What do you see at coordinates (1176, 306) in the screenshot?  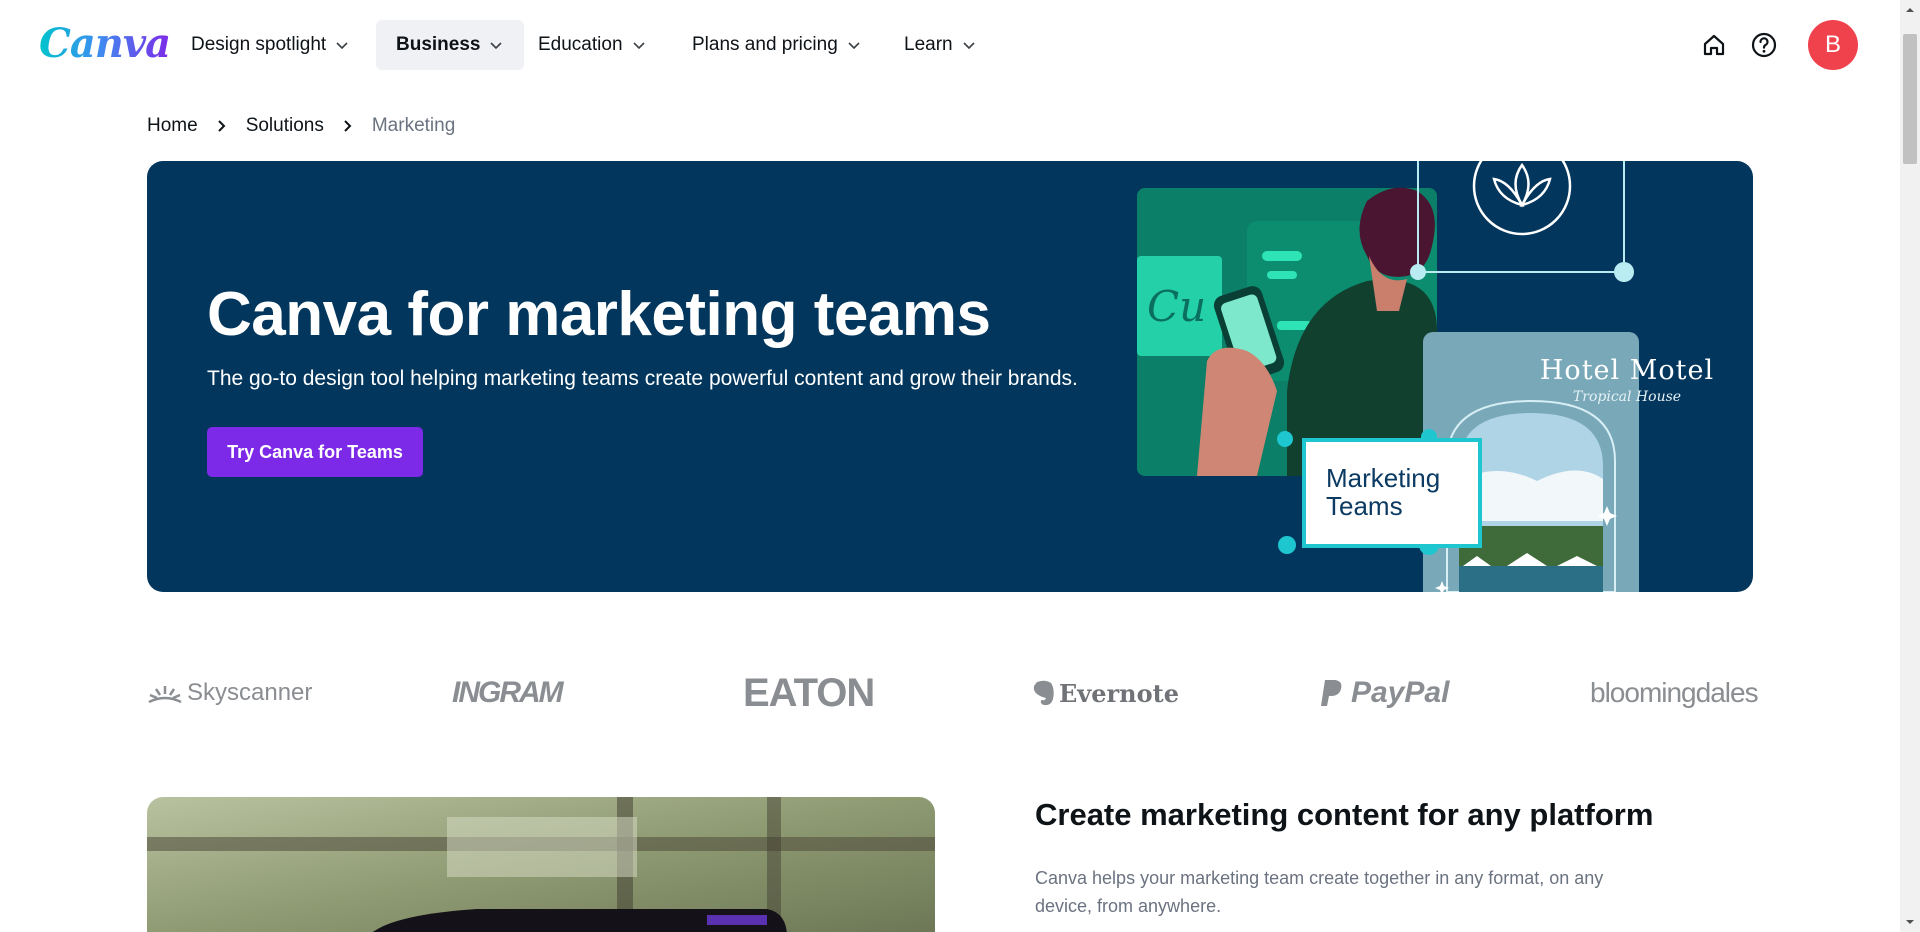 I see `svg-text: Cu` at bounding box center [1176, 306].